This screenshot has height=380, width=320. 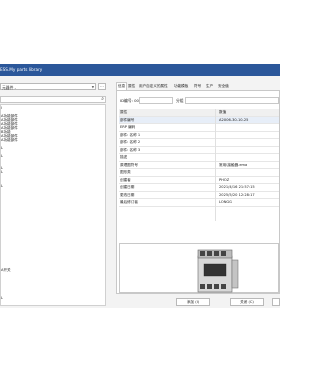 I want to click on id-field, so click(x=156, y=100).